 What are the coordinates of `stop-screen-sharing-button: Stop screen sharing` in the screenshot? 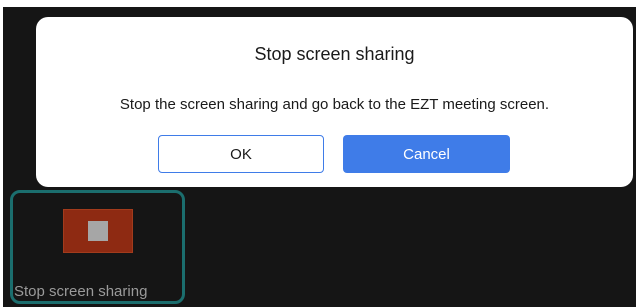 It's located at (97, 247).